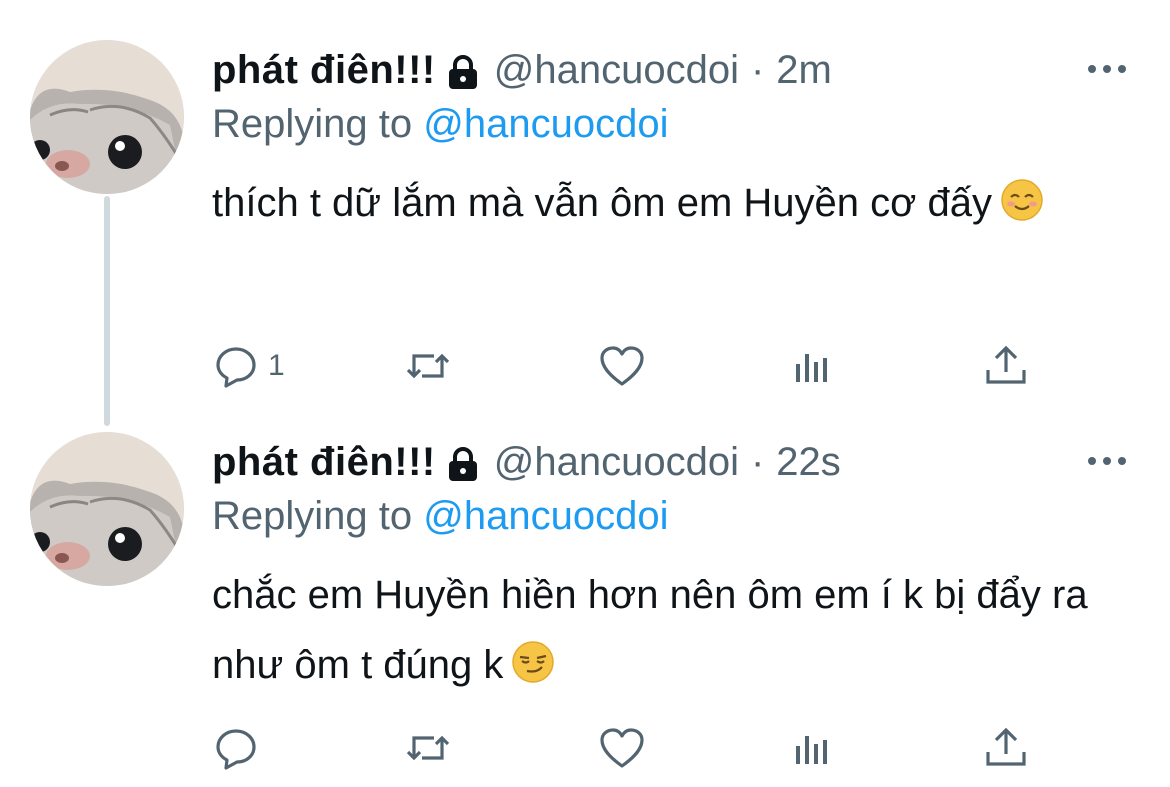 Image resolution: width=1170 pixels, height=787 pixels. I want to click on reply-button: 1, so click(248, 366).